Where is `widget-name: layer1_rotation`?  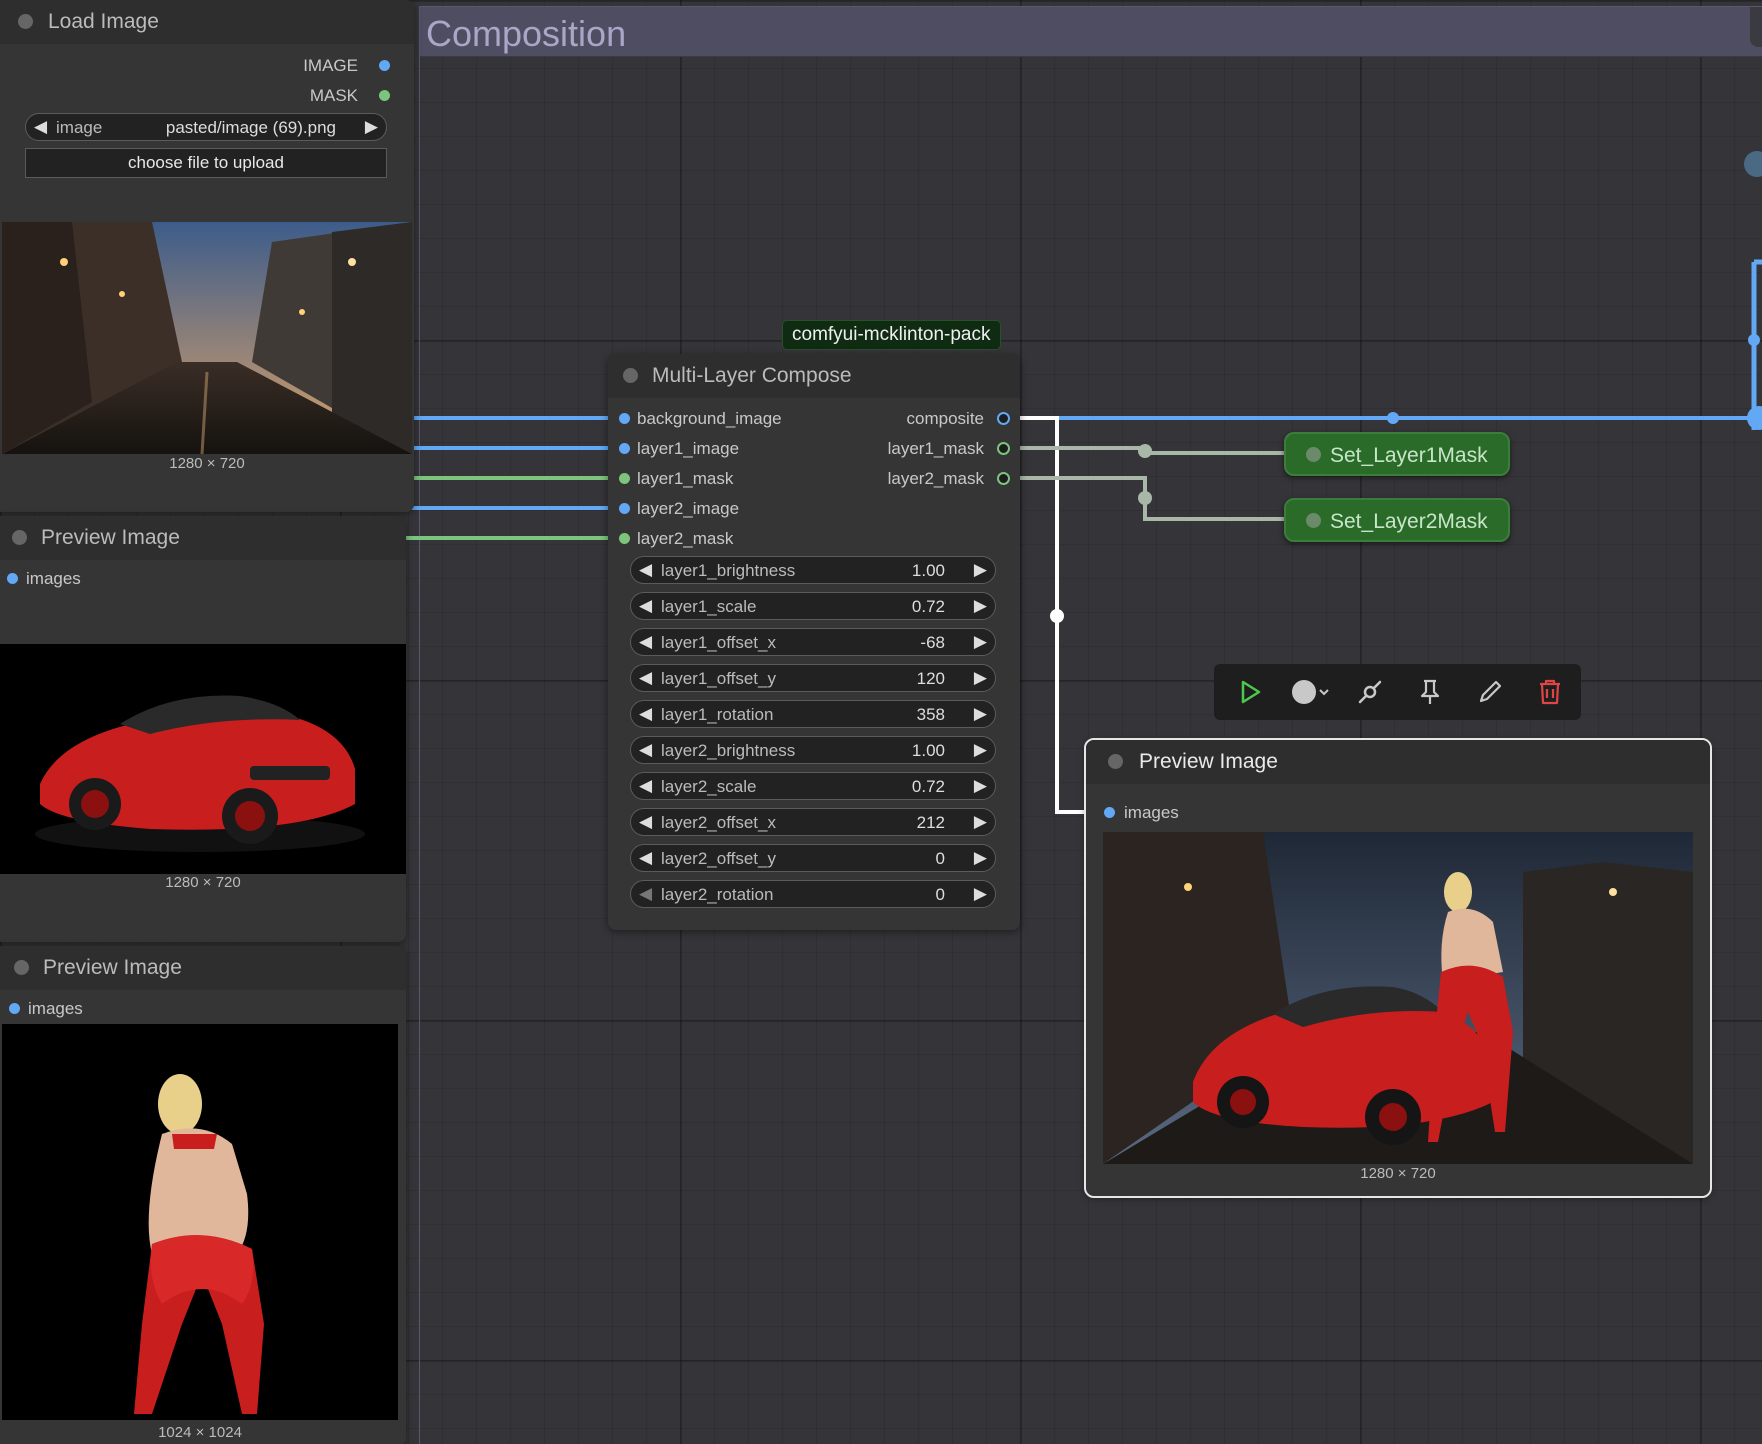
widget-name: layer1_rotation is located at coordinates (717, 714).